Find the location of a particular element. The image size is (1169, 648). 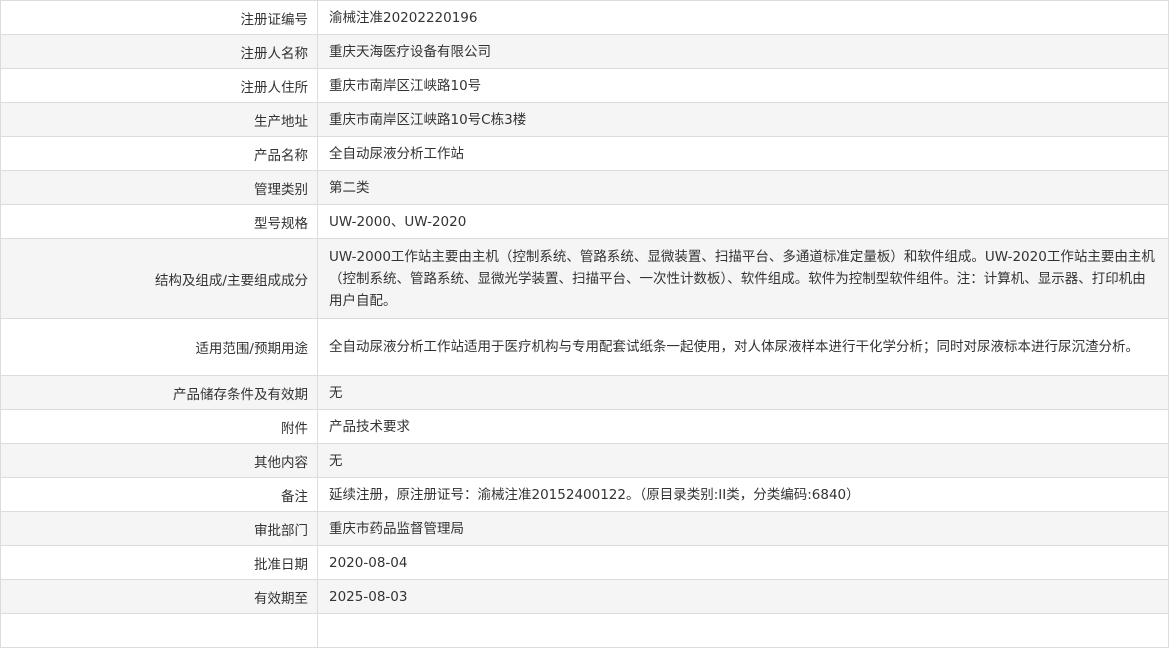

field-value: 2020-08-04 is located at coordinates (743, 562).